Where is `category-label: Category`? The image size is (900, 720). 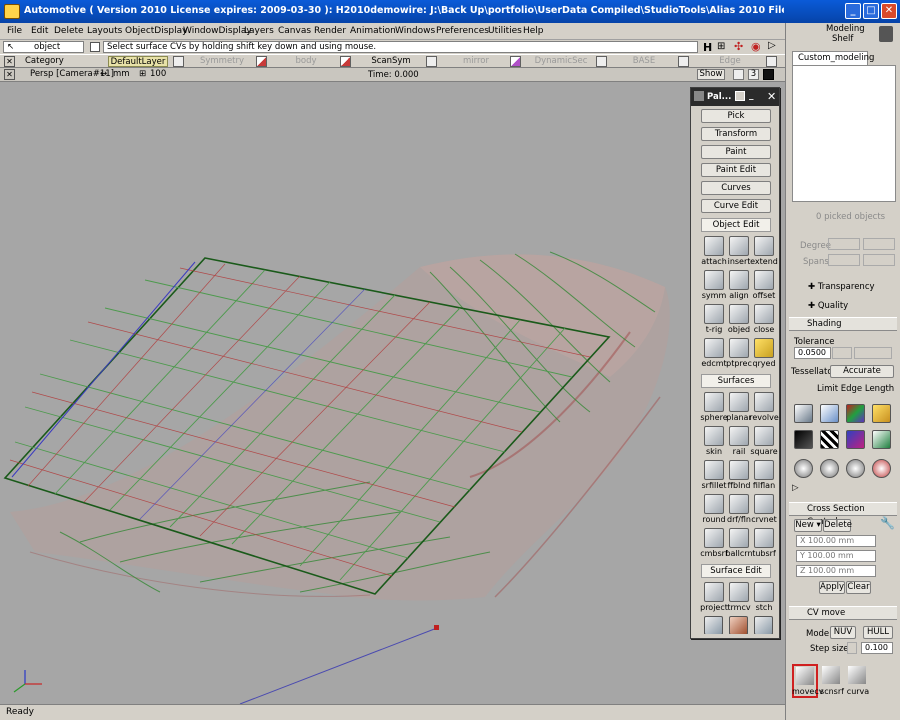 category-label: Category is located at coordinates (44, 61).